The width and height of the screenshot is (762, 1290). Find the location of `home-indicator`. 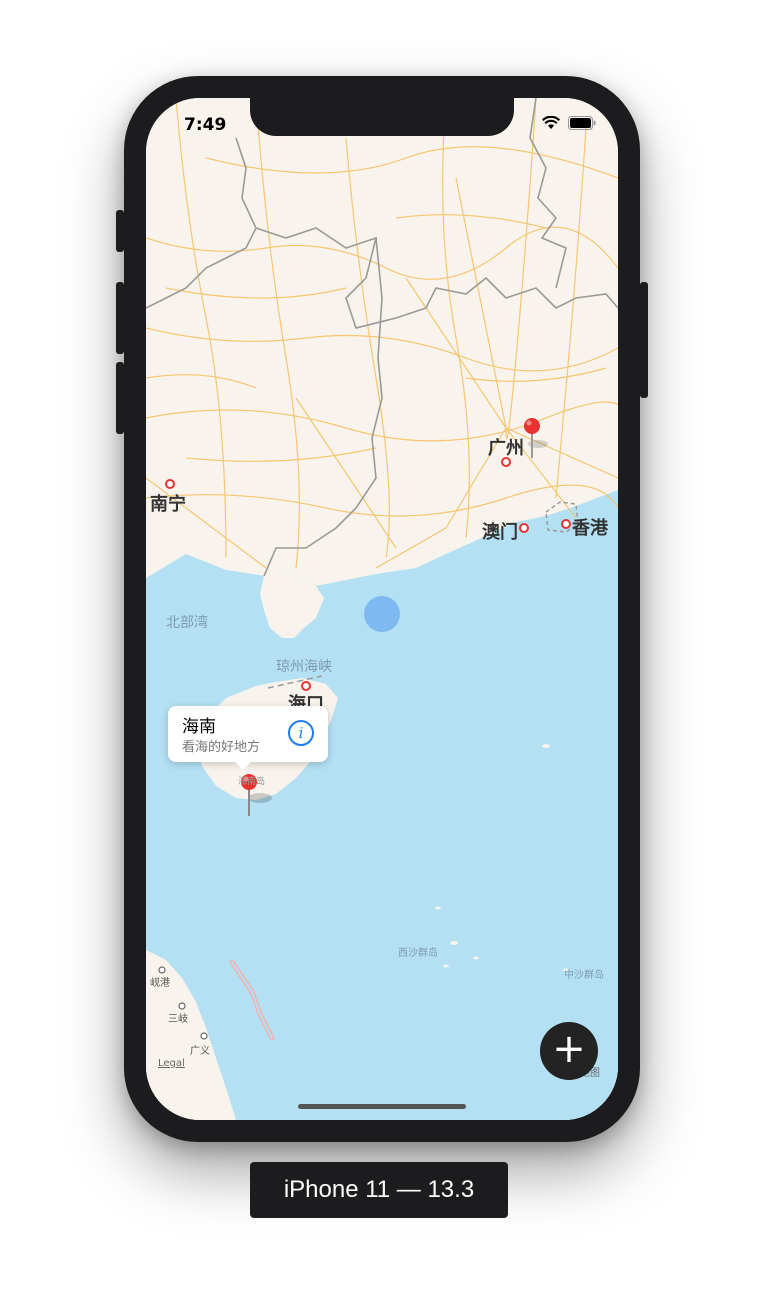

home-indicator is located at coordinates (382, 1106).